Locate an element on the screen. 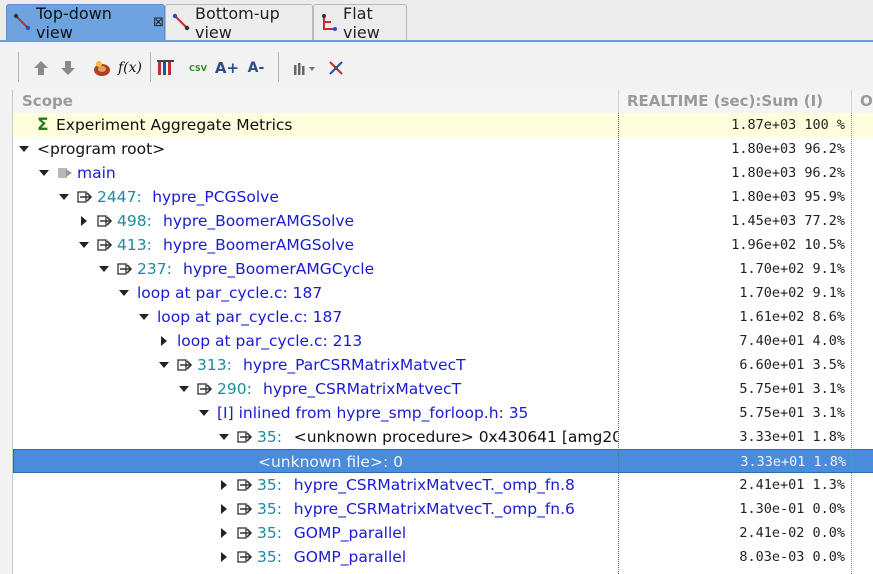  flatten-button is located at coordinates (102, 68).